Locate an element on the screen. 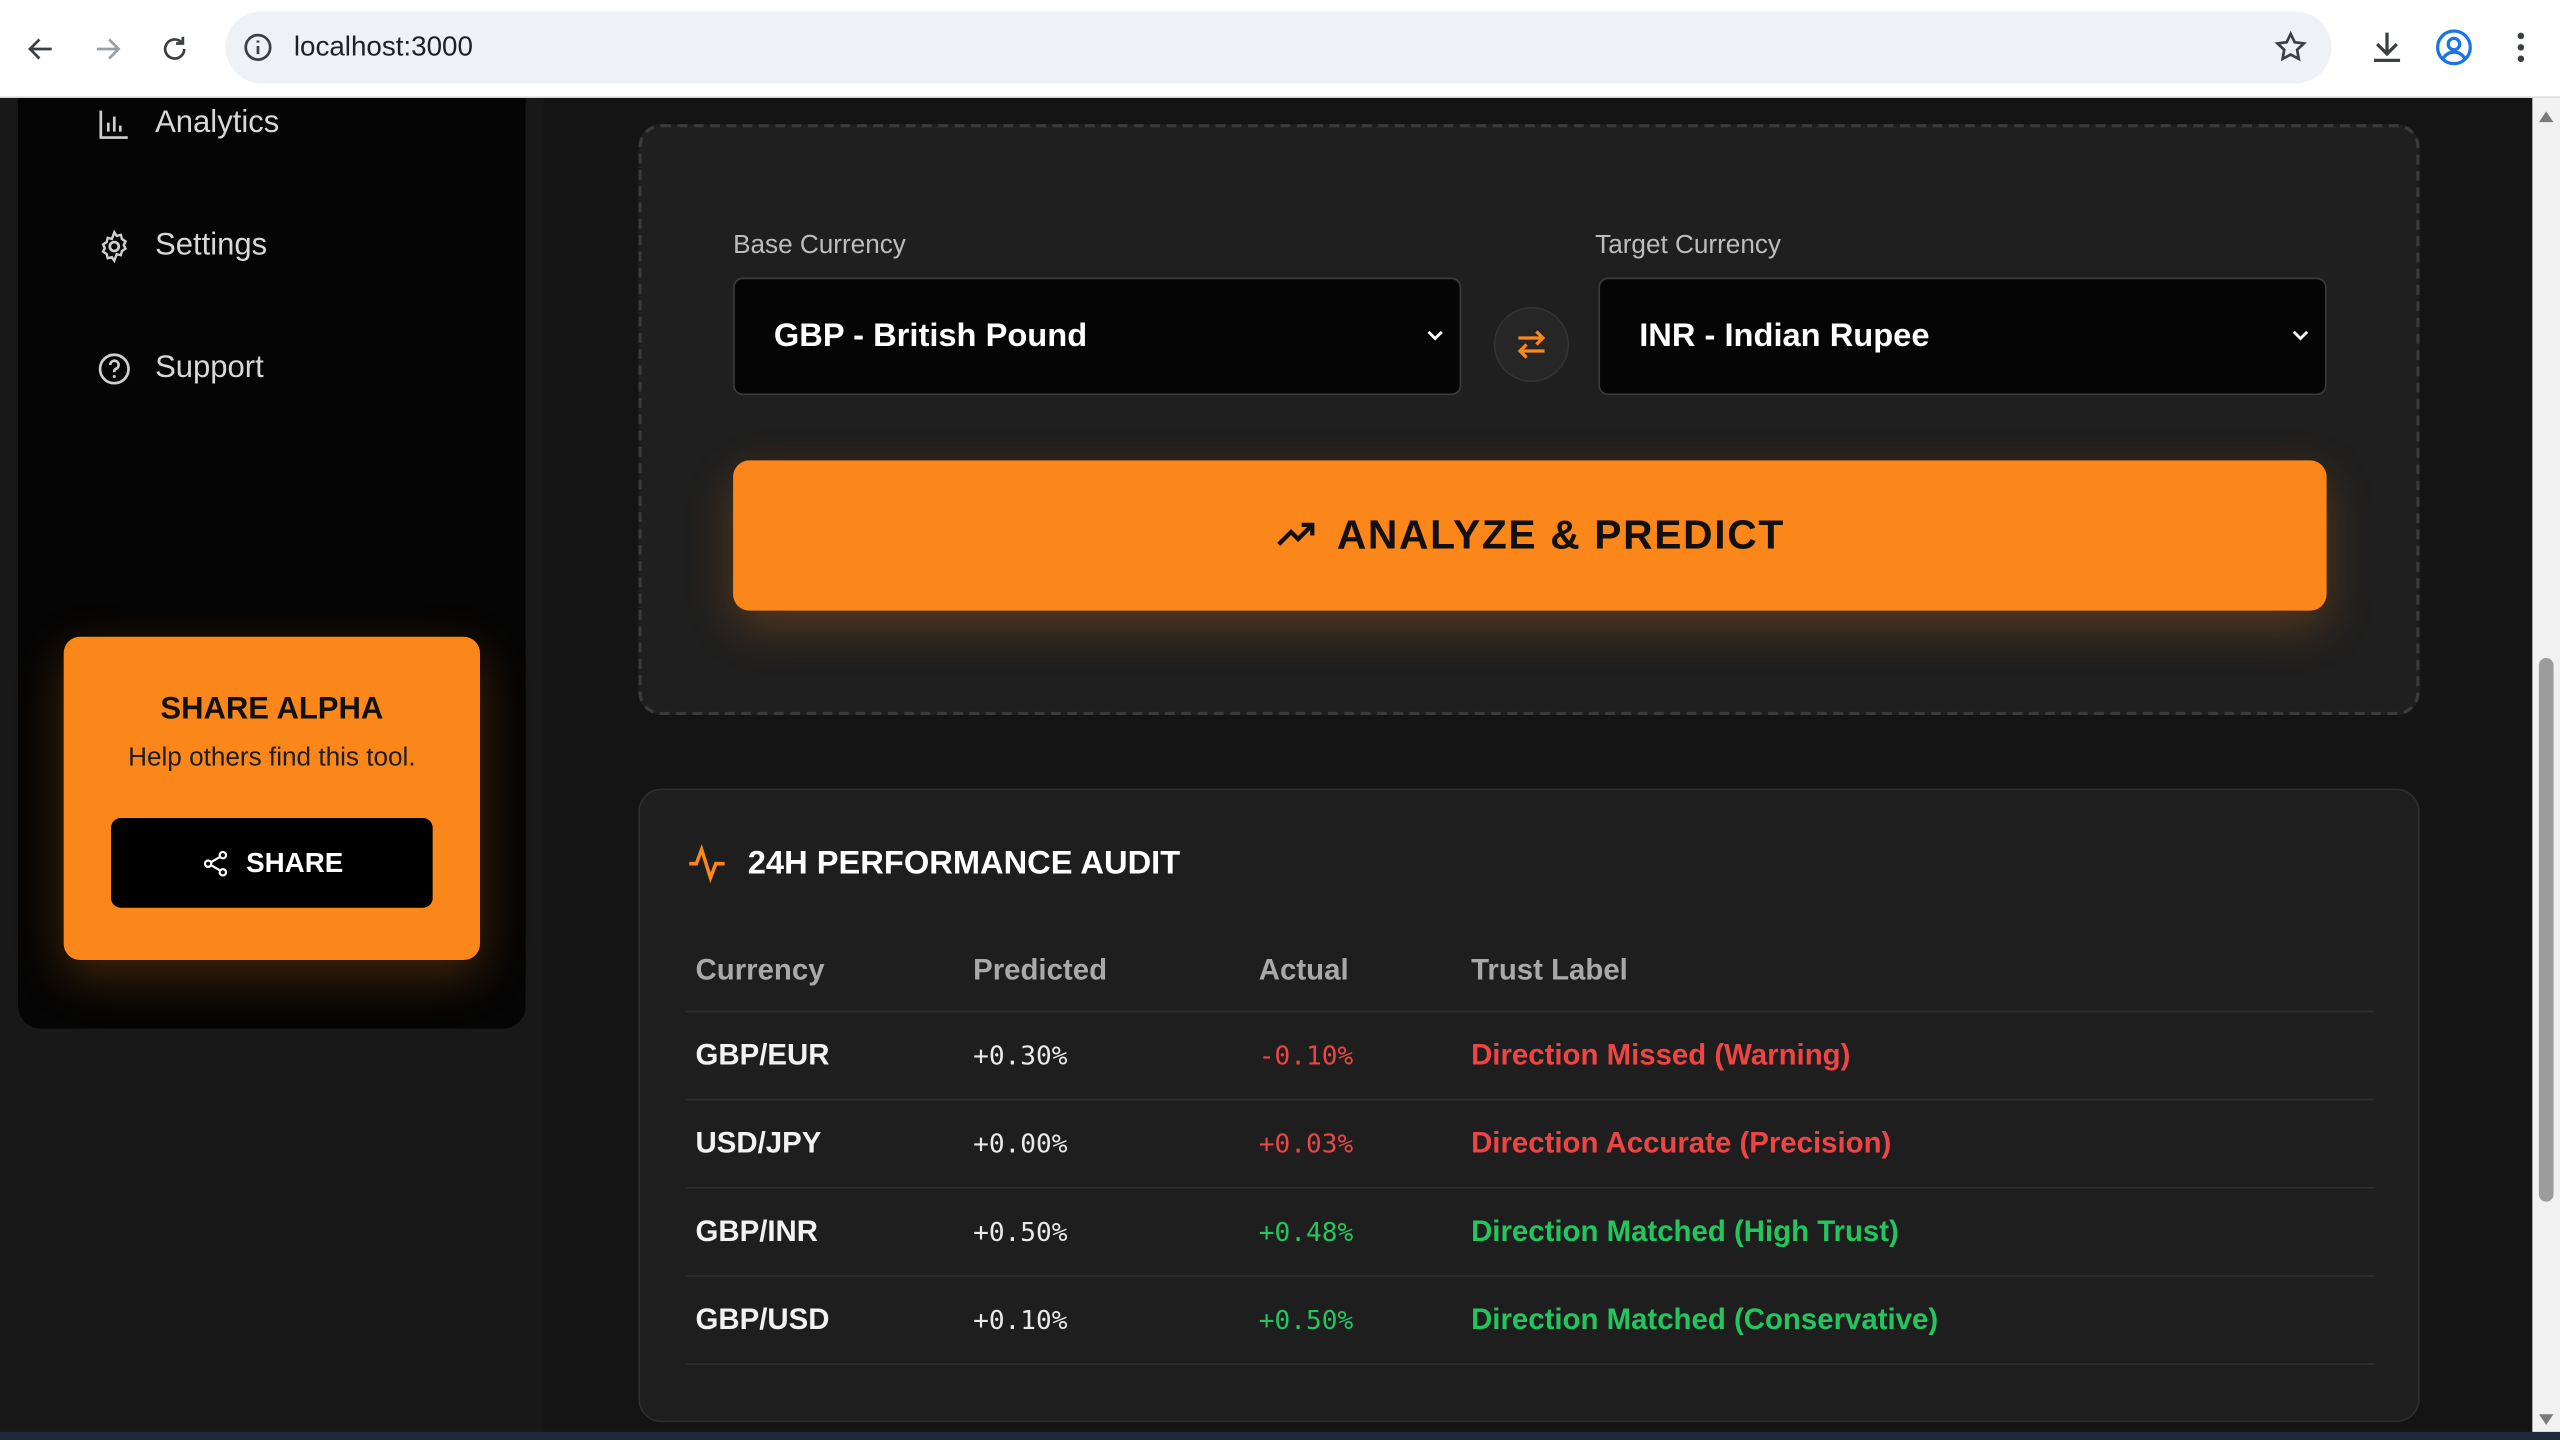  sidebar-item-analytics: Analytics is located at coordinates (187, 124).